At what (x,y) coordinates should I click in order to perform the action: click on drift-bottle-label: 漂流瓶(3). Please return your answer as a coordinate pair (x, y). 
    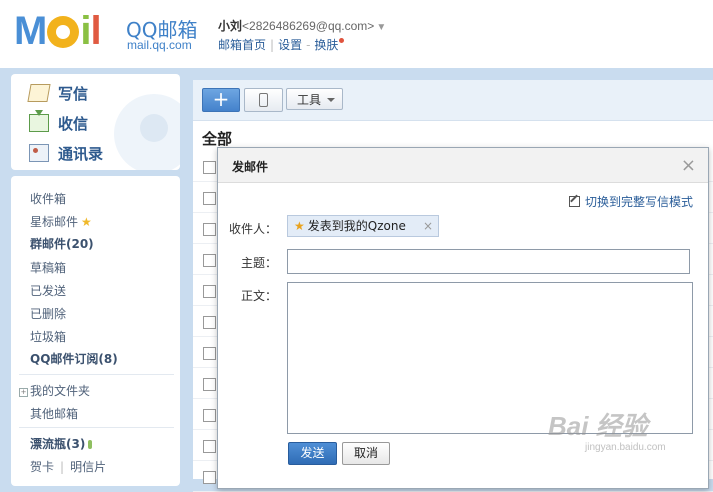
    Looking at the image, I should click on (58, 444).